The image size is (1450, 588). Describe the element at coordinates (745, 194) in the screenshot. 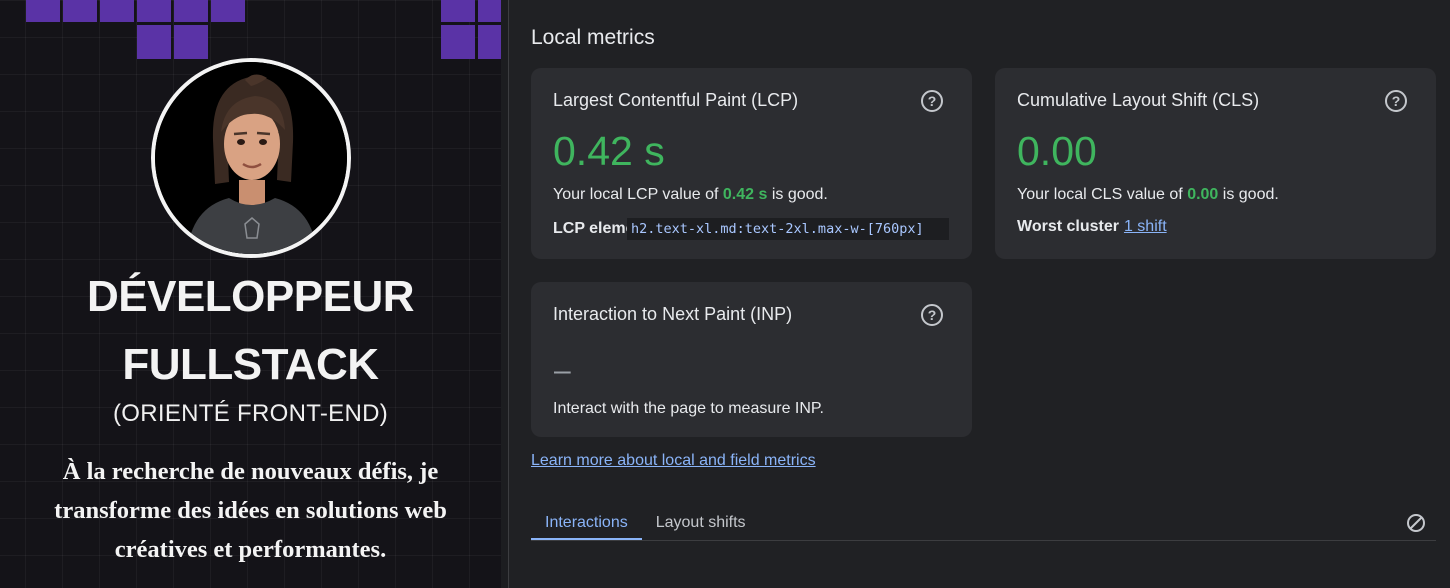

I see `lcp-desc-value: 0.42 s` at that location.